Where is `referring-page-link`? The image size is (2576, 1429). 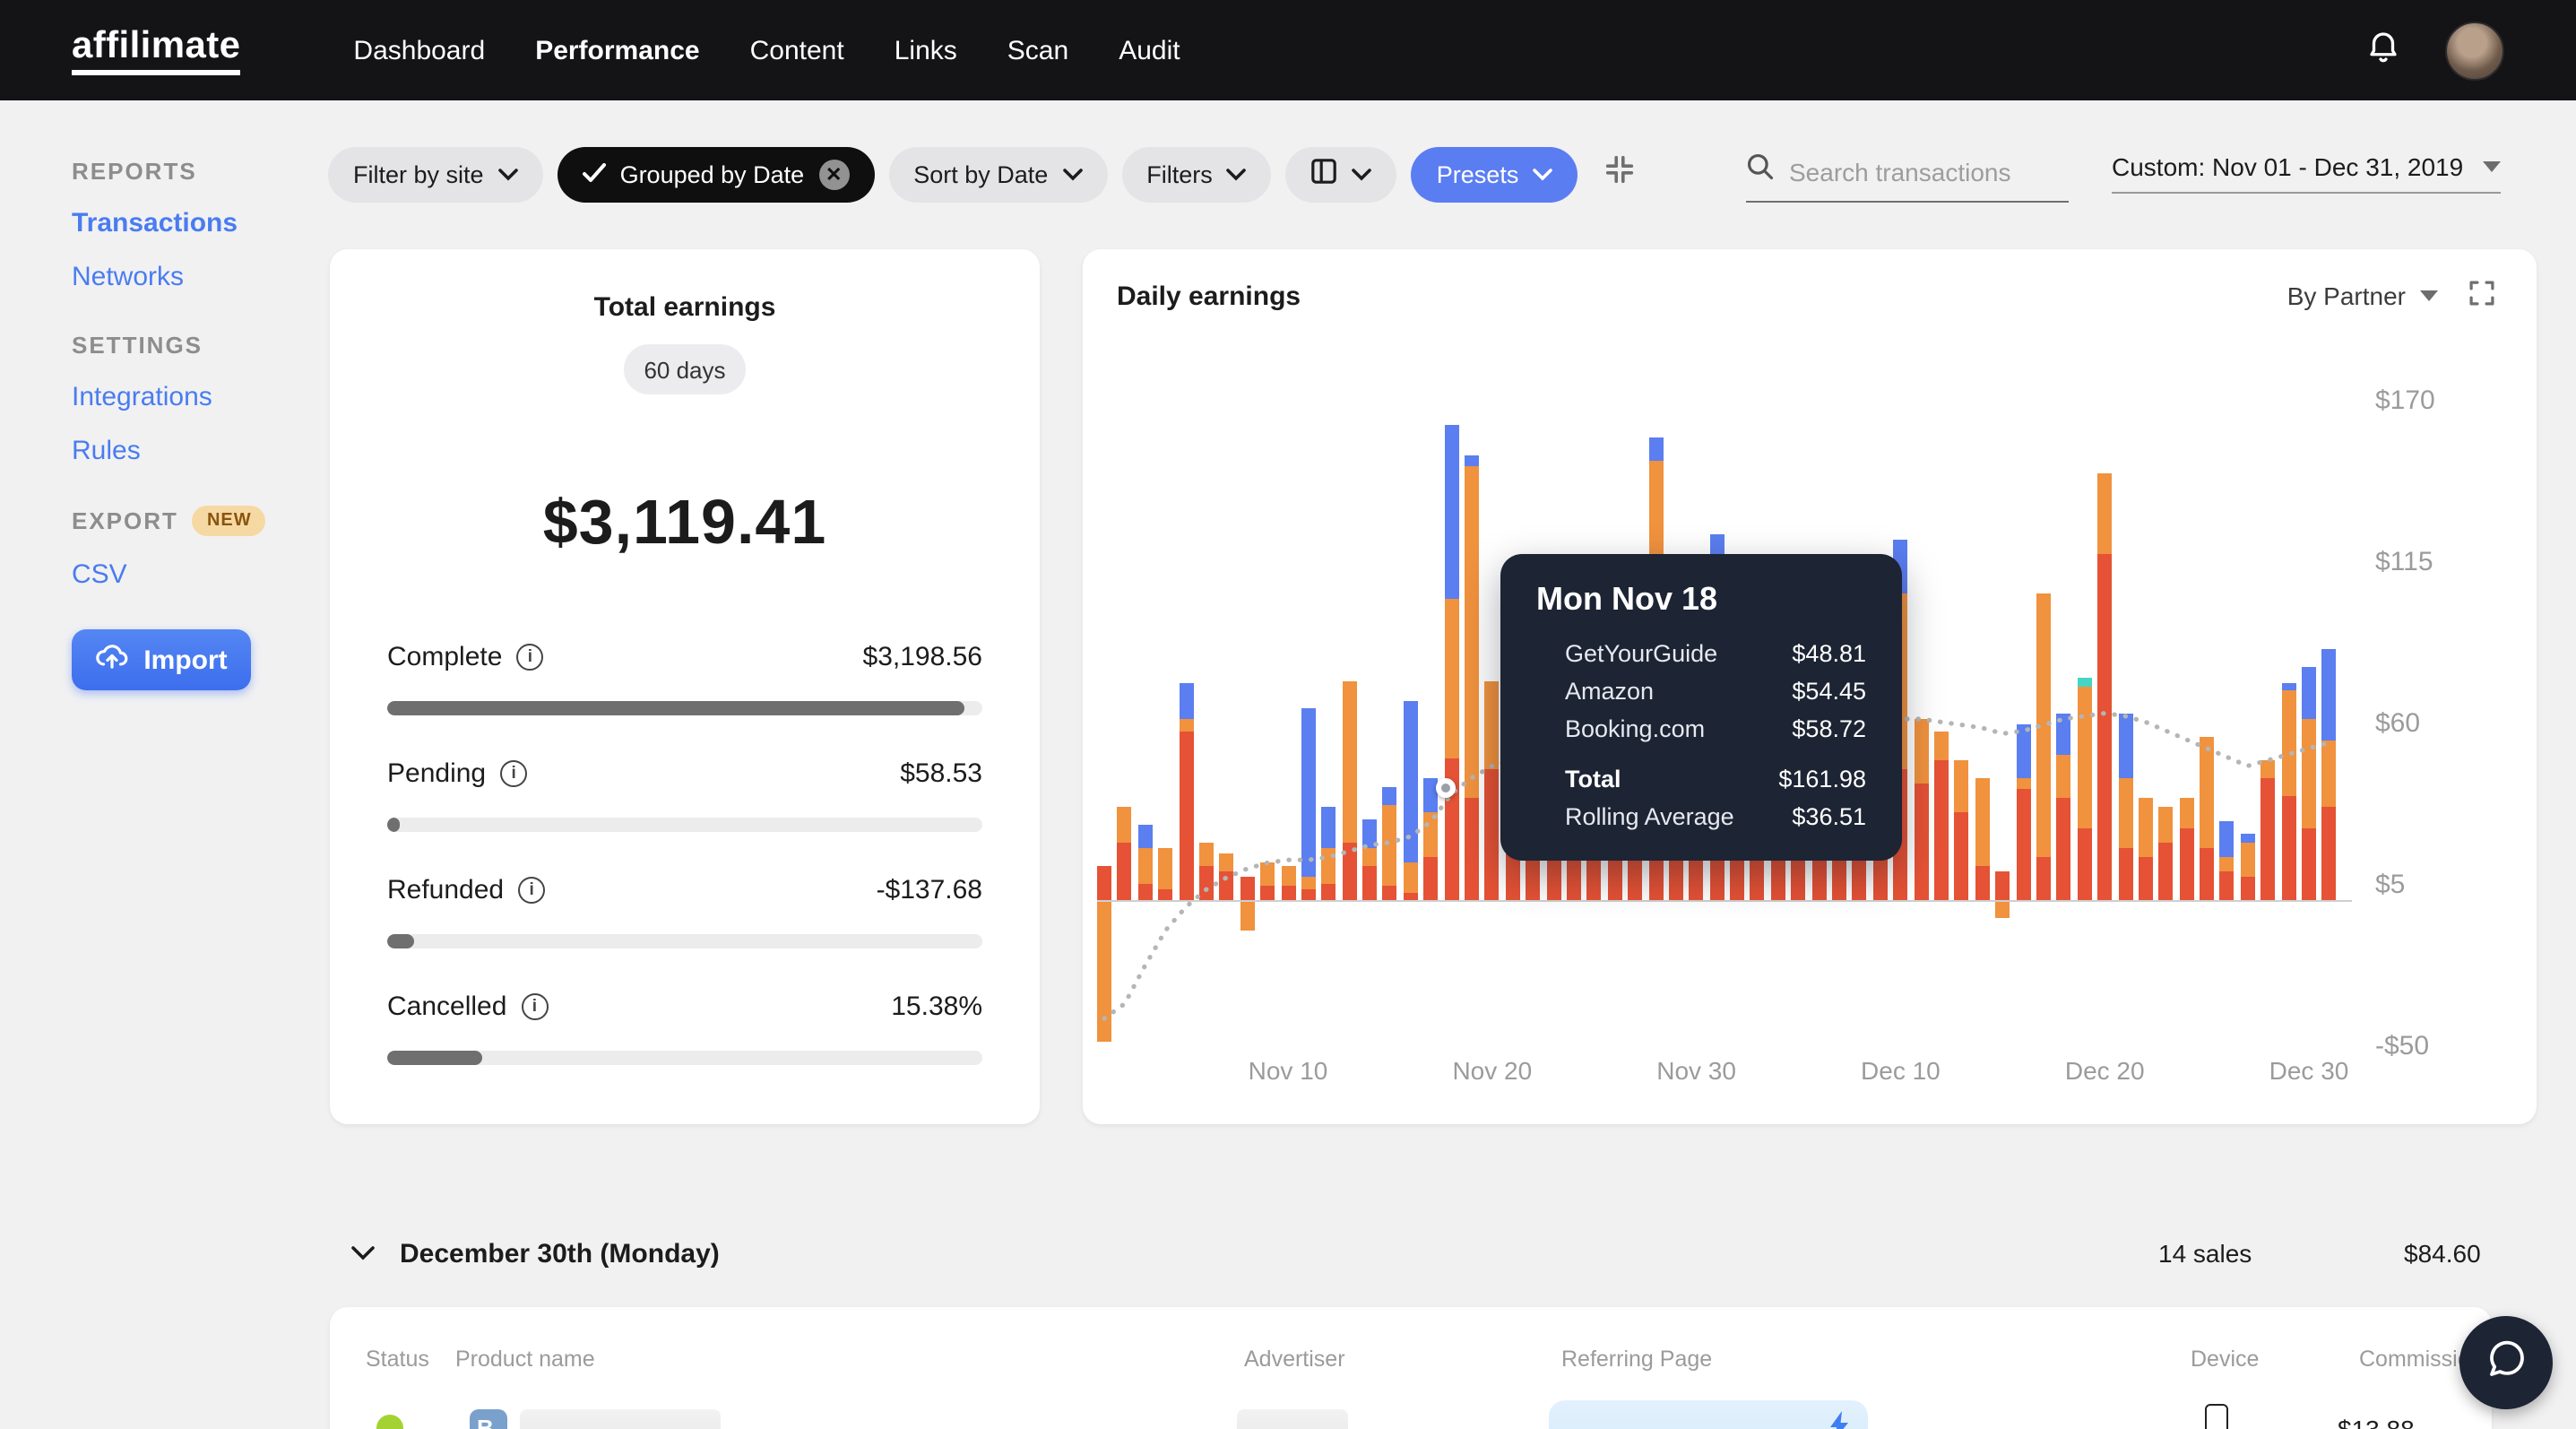 referring-page-link is located at coordinates (1708, 1415).